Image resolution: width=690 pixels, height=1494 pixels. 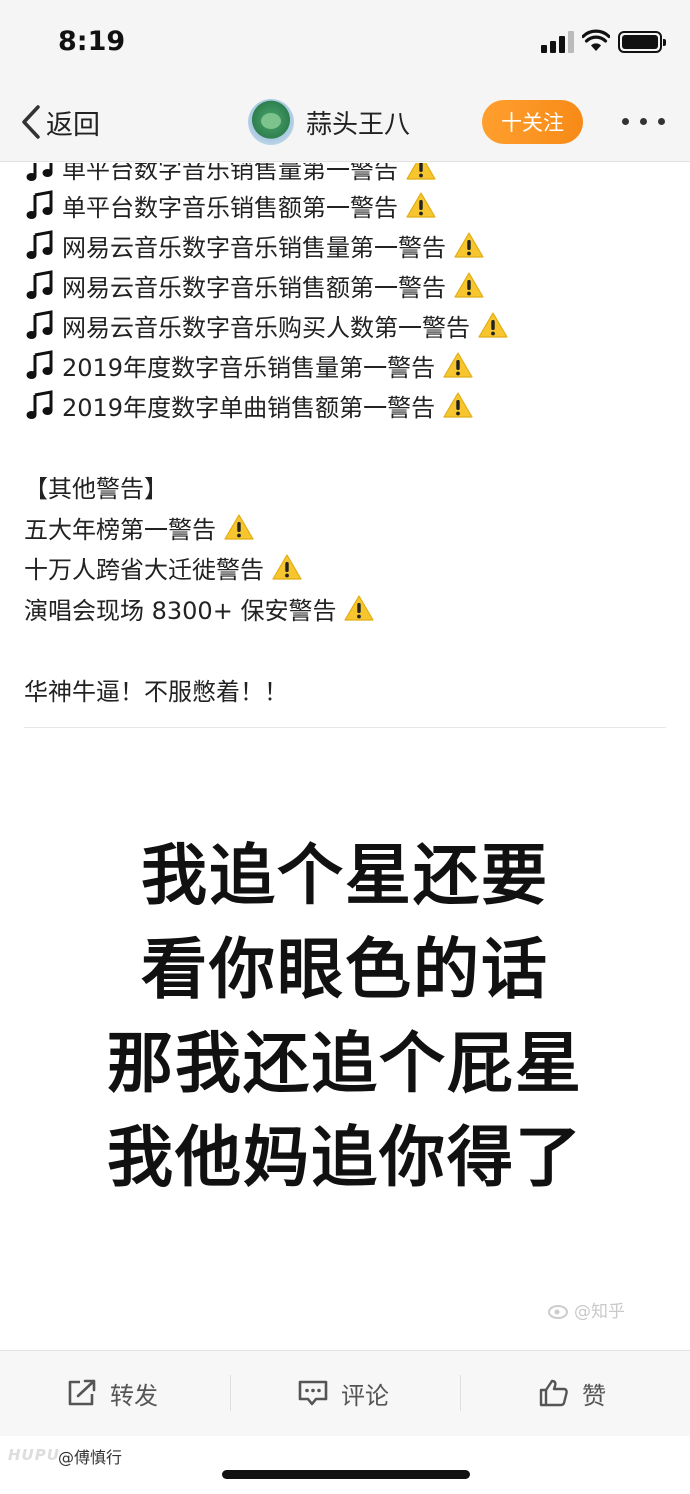 What do you see at coordinates (120, 529) in the screenshot?
I see `post-line-text: 五大年榜第一警告` at bounding box center [120, 529].